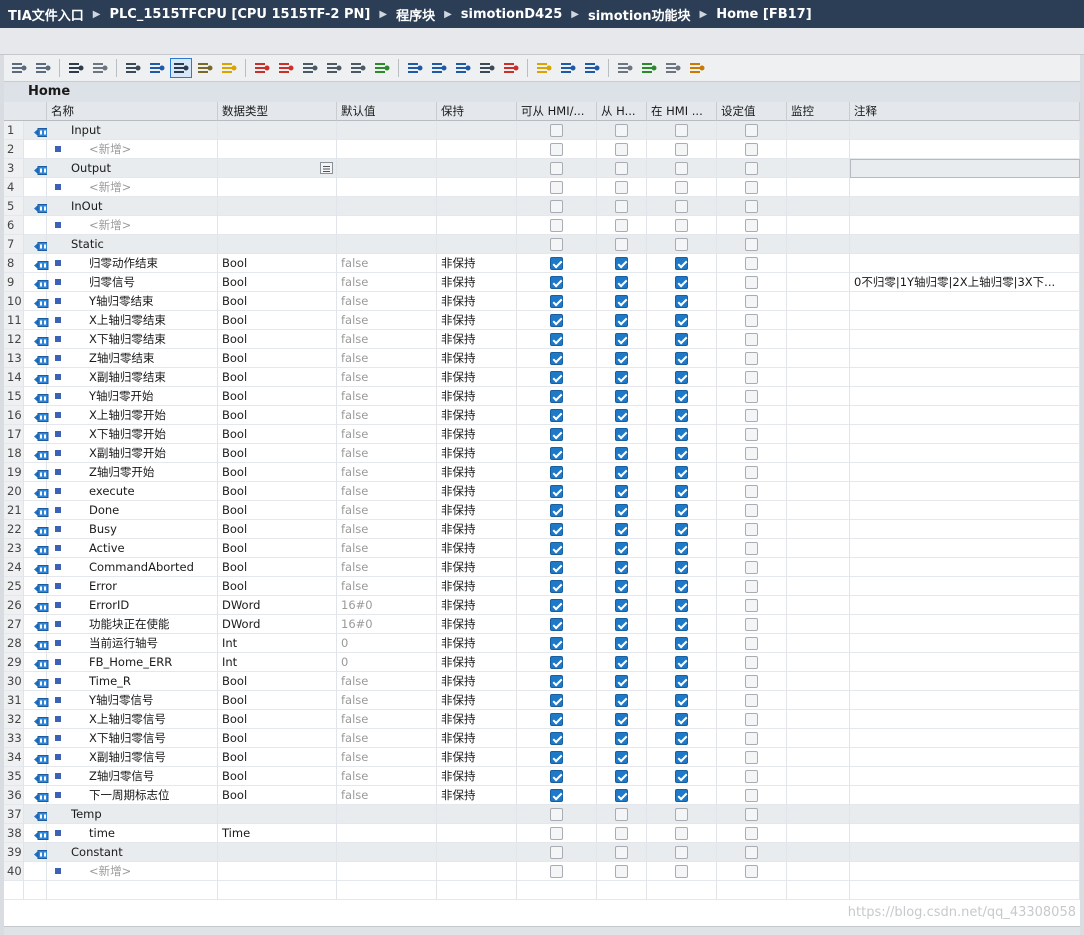 This screenshot has height=935, width=1084. I want to click on column-header: 数据类型, so click(277, 111).